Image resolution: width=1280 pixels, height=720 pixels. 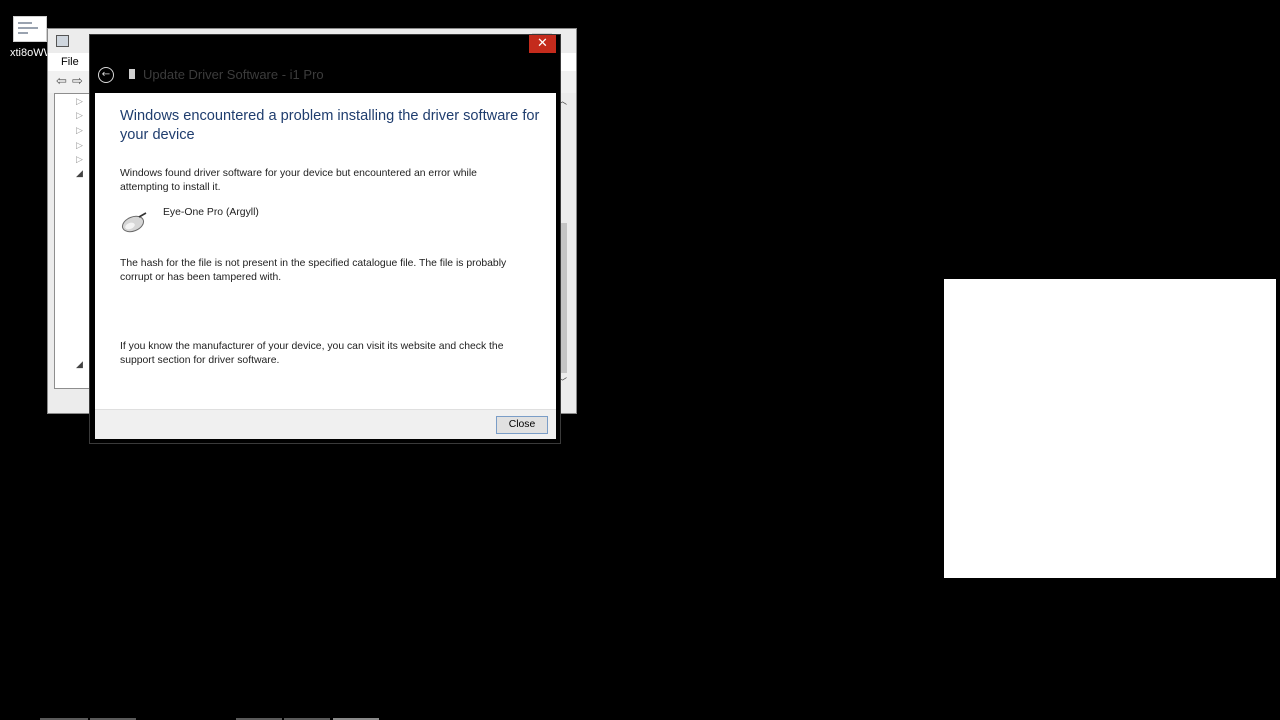 I want to click on menu-file: File, so click(x=70, y=62).